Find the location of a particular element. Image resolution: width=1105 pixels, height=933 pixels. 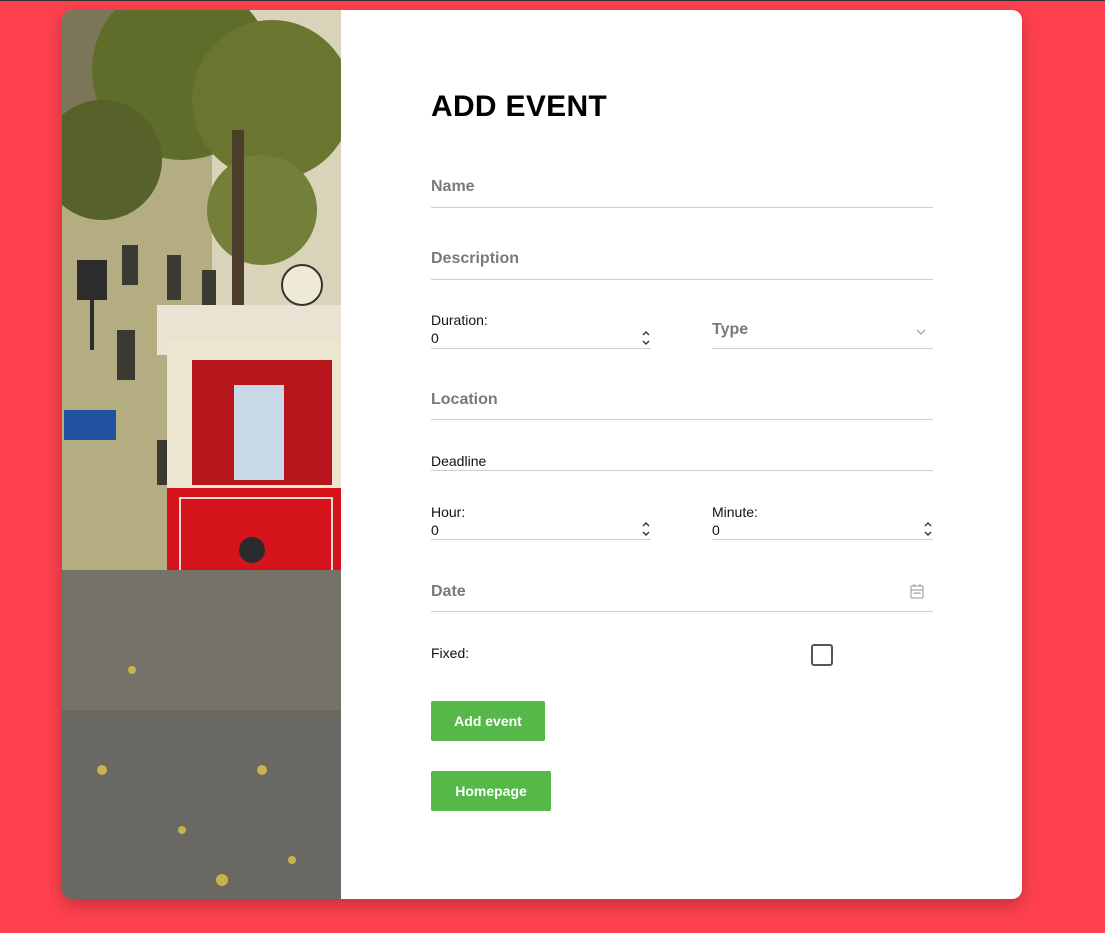

description-field: Description is located at coordinates (682, 265).